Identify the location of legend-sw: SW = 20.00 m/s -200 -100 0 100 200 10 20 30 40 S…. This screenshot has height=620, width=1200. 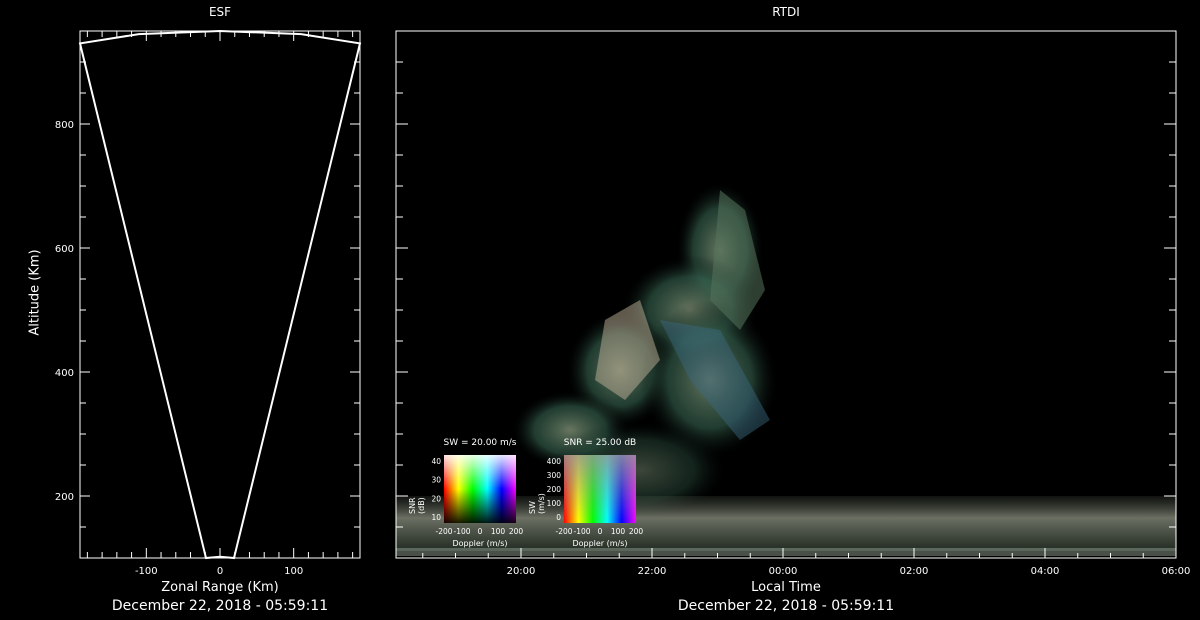
(470, 492).